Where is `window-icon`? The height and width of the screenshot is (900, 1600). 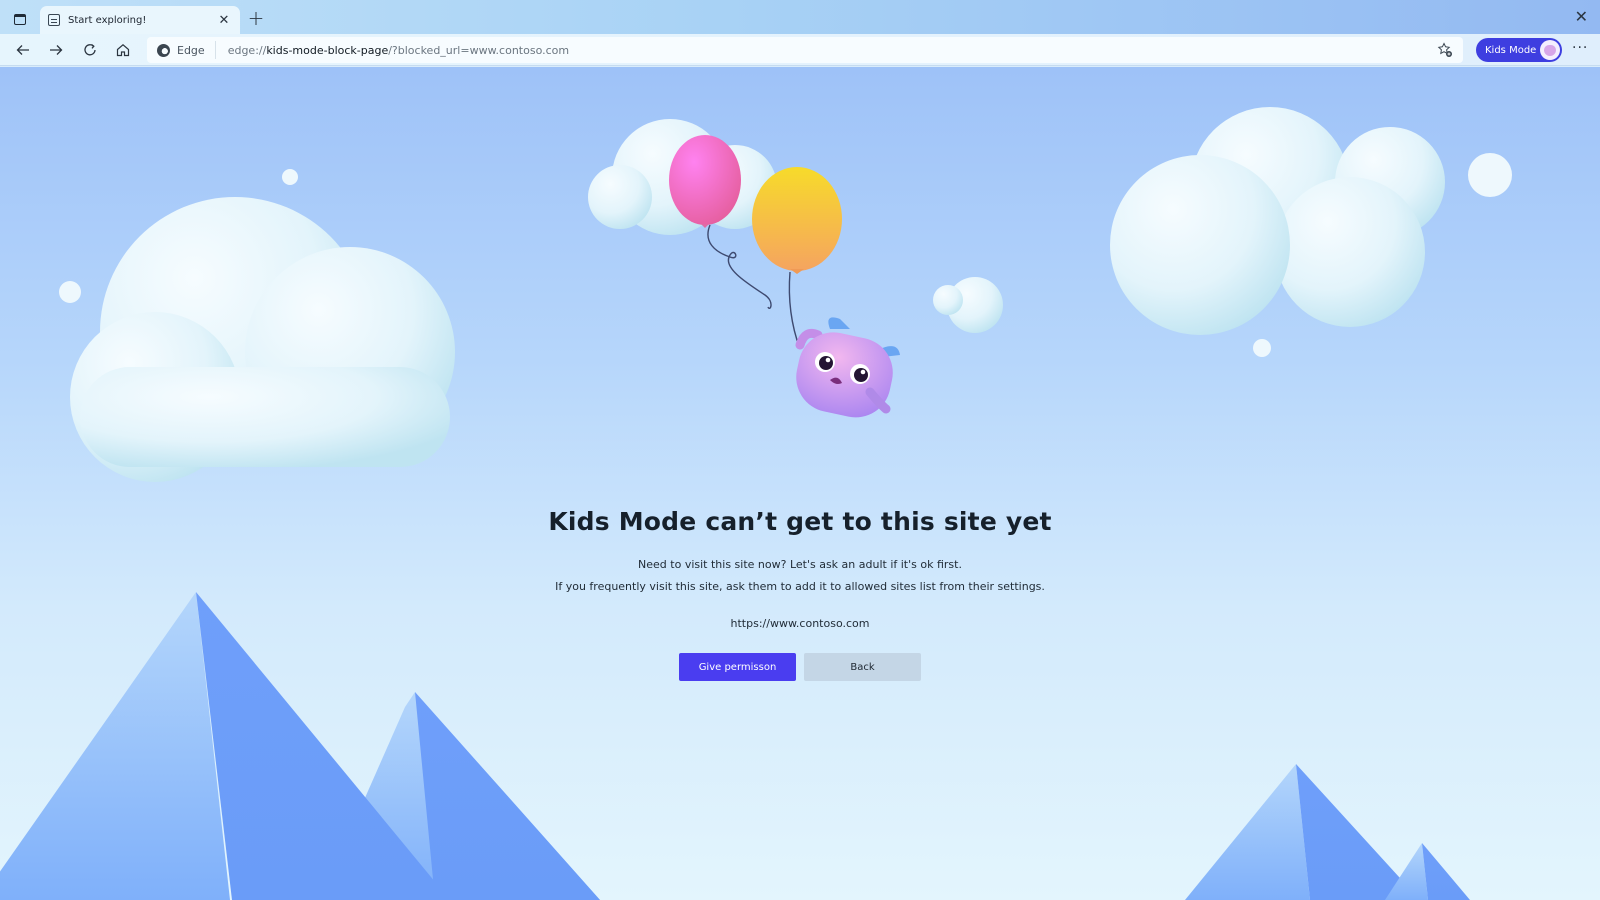 window-icon is located at coordinates (20, 19).